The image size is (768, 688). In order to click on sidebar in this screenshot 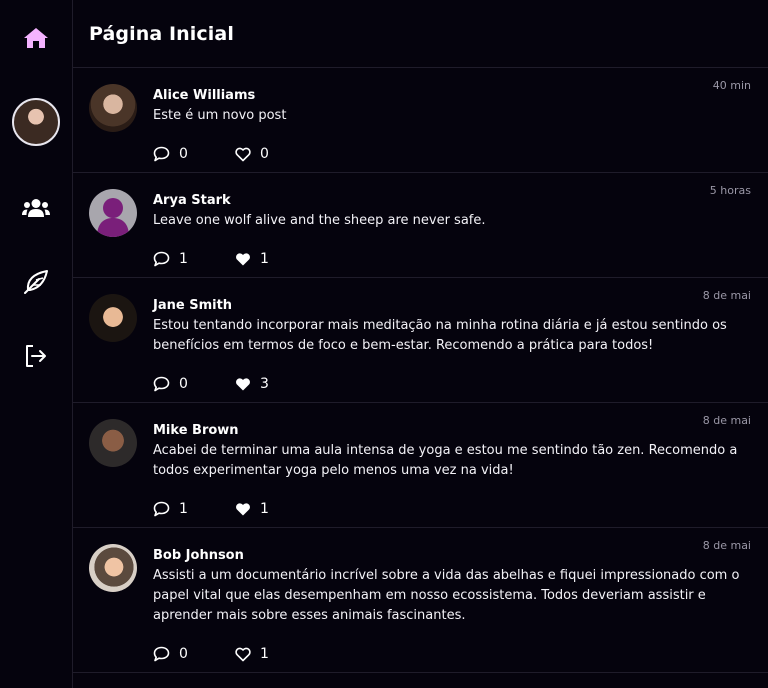, I will do `click(36, 344)`.